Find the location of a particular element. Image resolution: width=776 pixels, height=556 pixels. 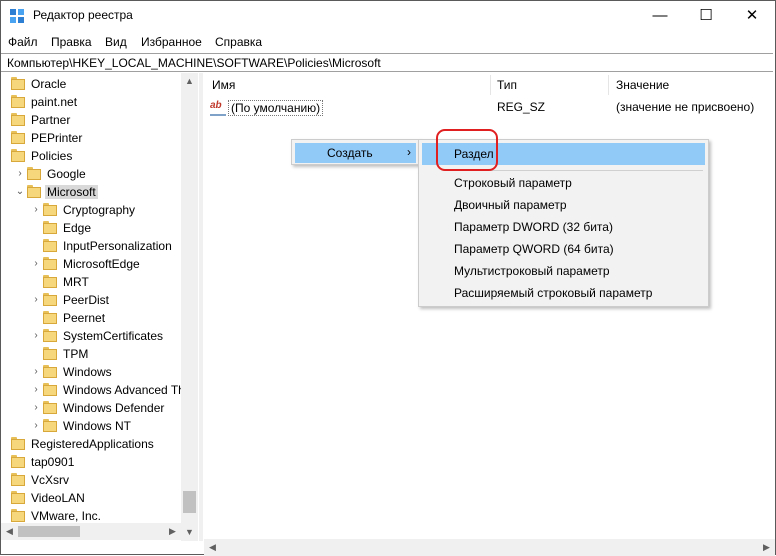

tree-node: › PeerDist is located at coordinates (91, 300).